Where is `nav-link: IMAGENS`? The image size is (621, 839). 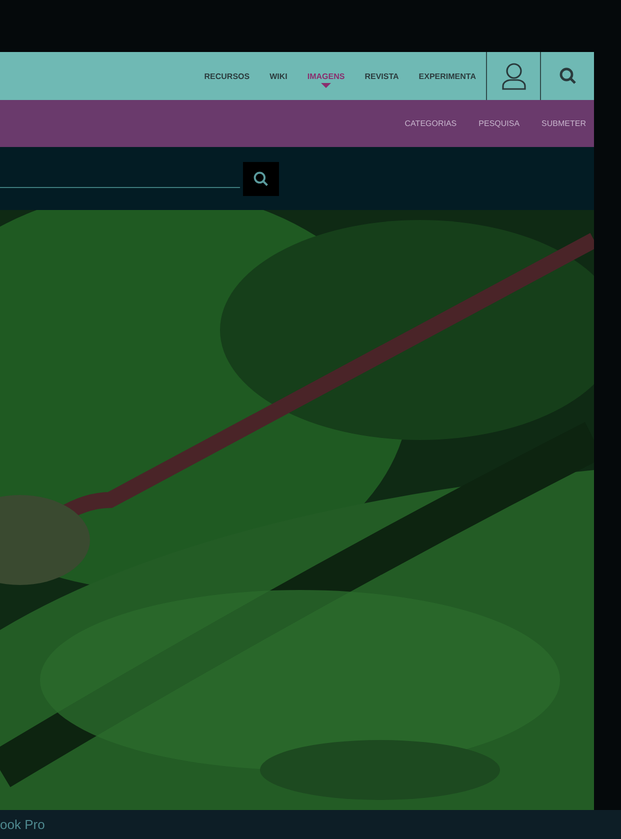
nav-link: IMAGENS is located at coordinates (326, 76).